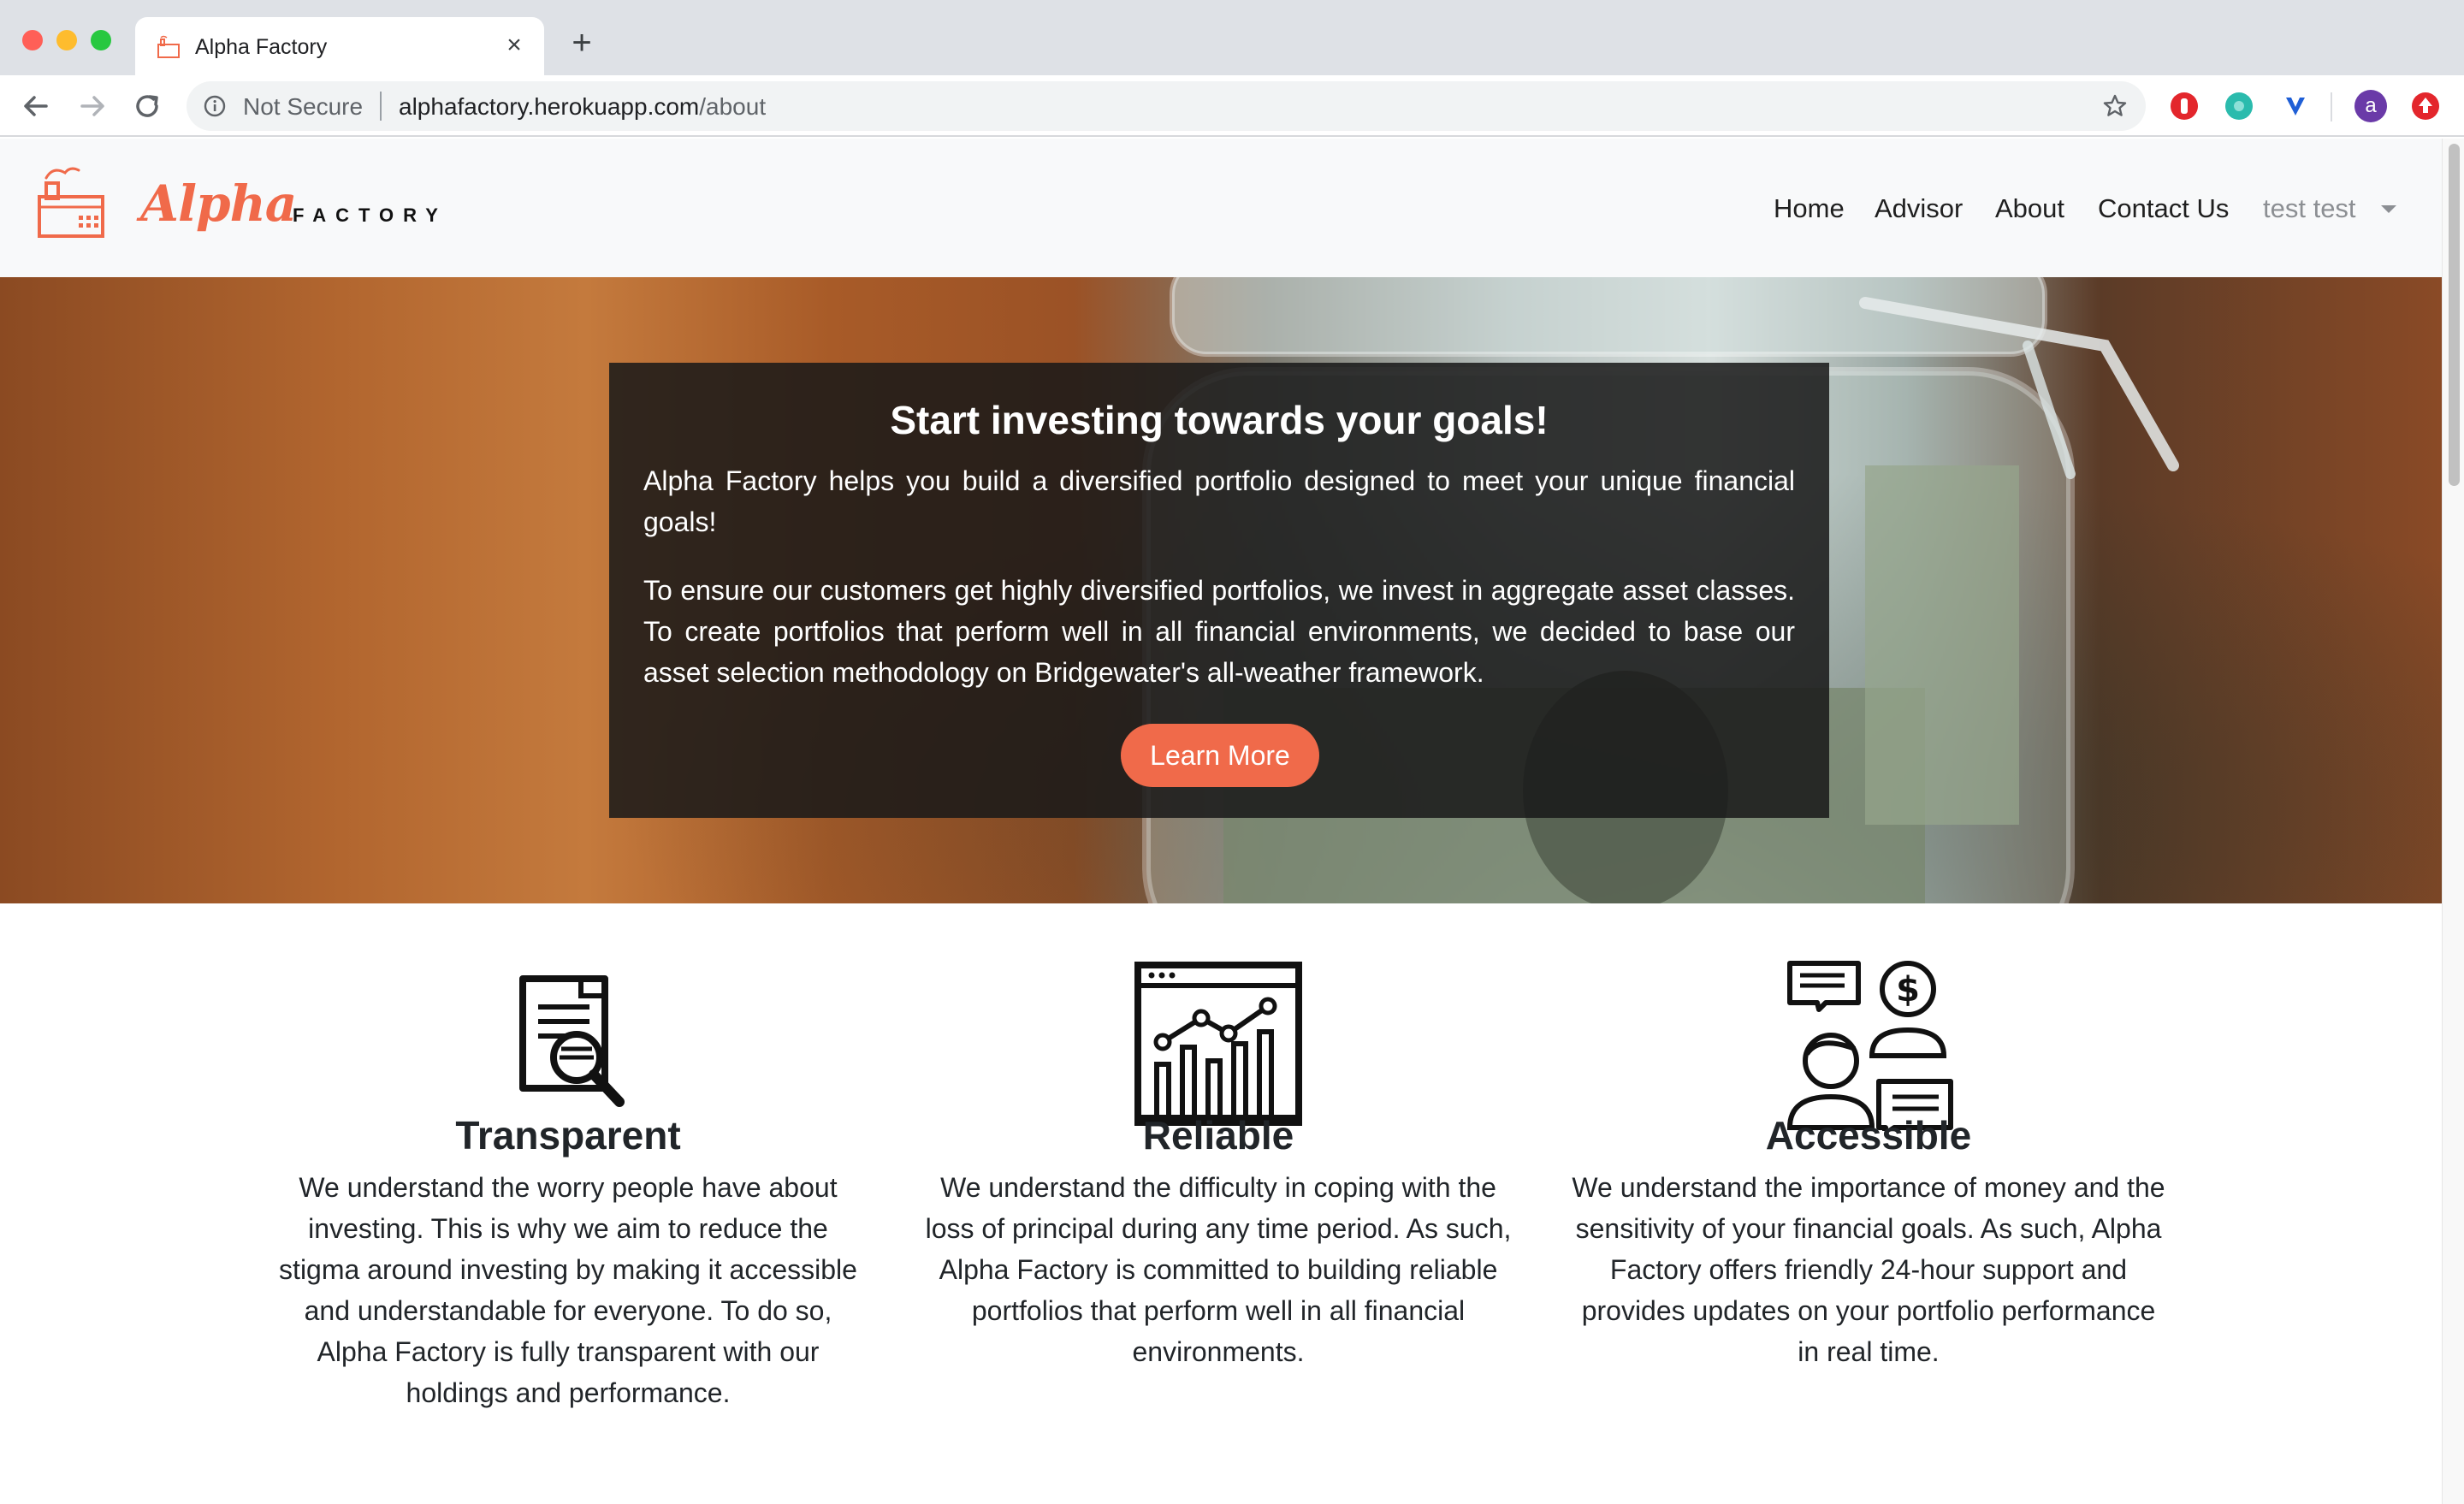 Image resolution: width=2464 pixels, height=1504 pixels. I want to click on url-divider, so click(381, 106).